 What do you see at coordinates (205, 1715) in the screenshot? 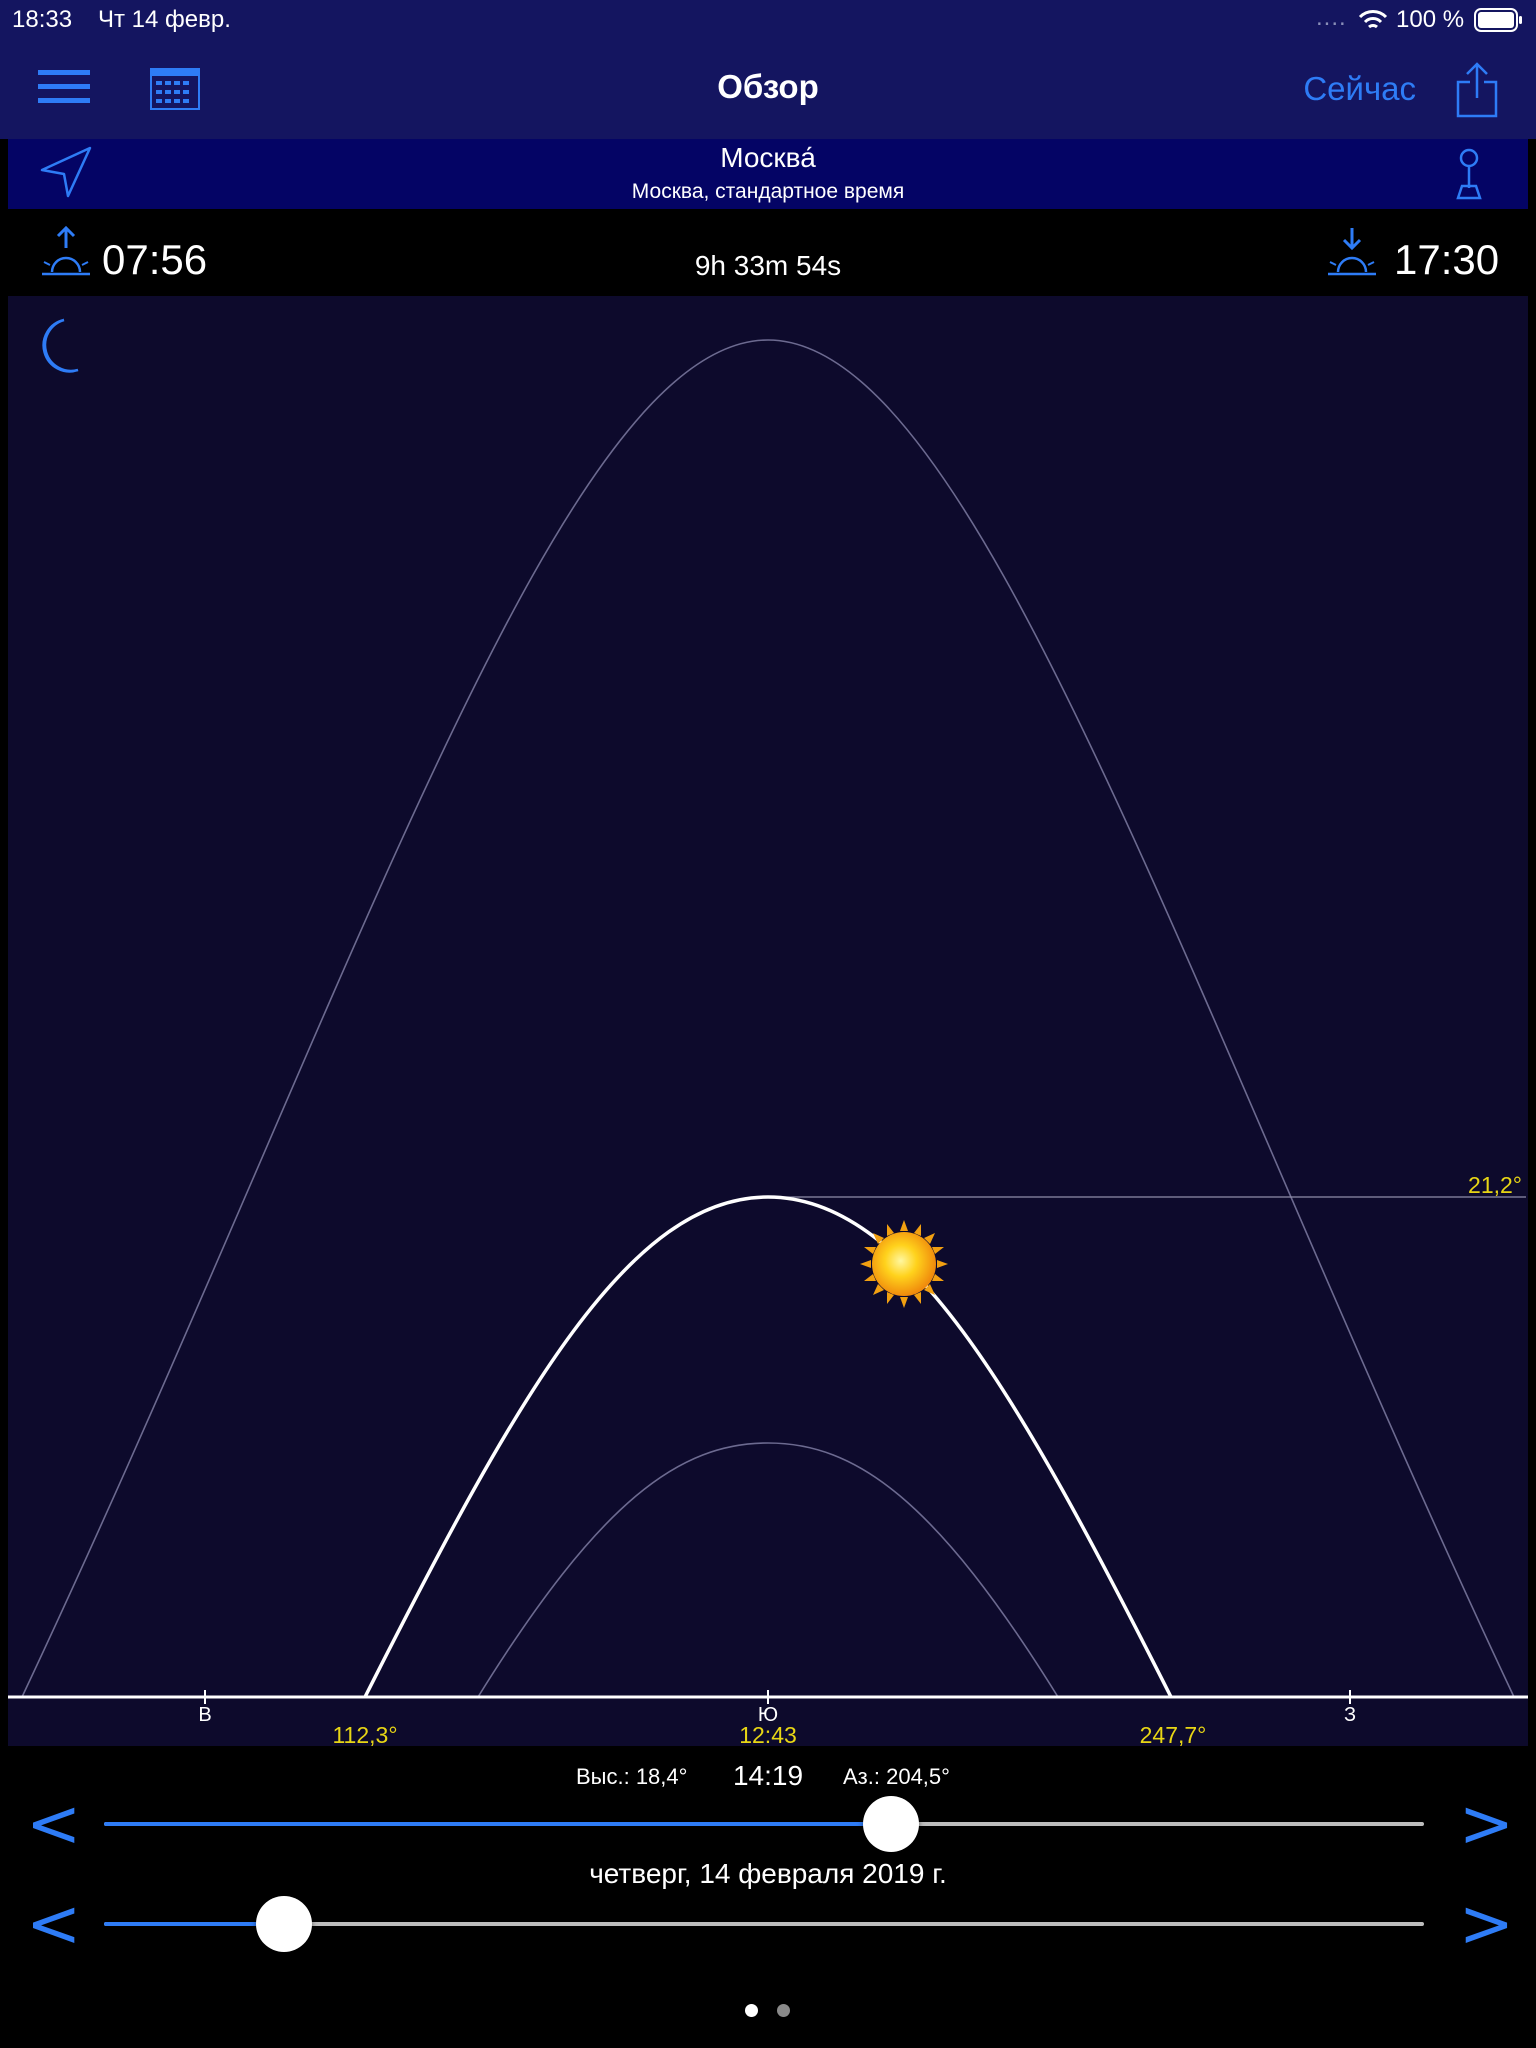
I see `direction-east-label: В` at bounding box center [205, 1715].